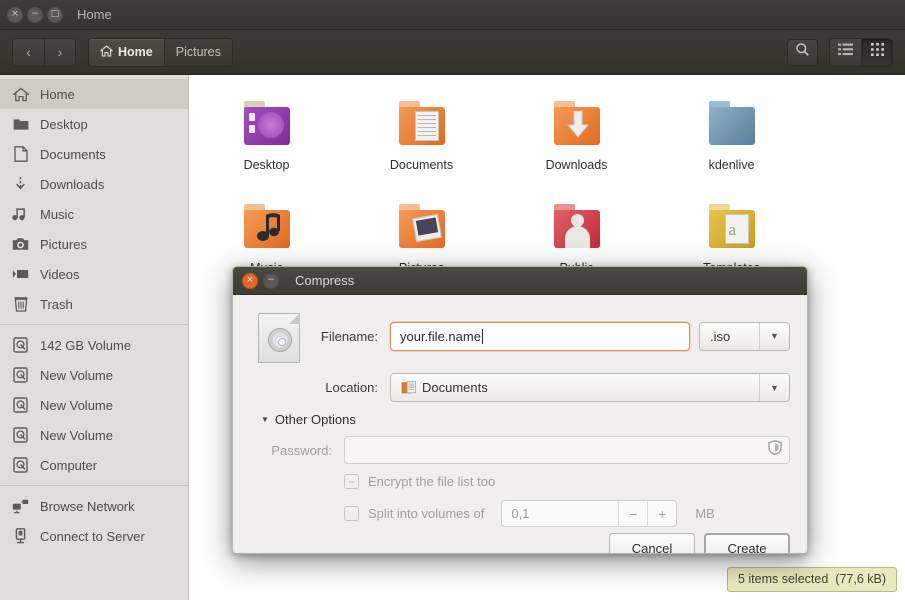 The image size is (905, 600). I want to click on extension-value: .iso, so click(720, 336).